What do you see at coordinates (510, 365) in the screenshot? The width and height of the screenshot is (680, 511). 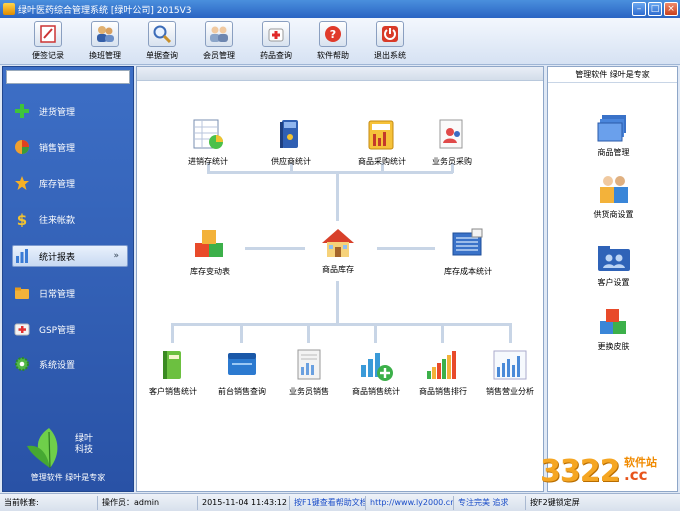 I see `analysis-chart-icon` at bounding box center [510, 365].